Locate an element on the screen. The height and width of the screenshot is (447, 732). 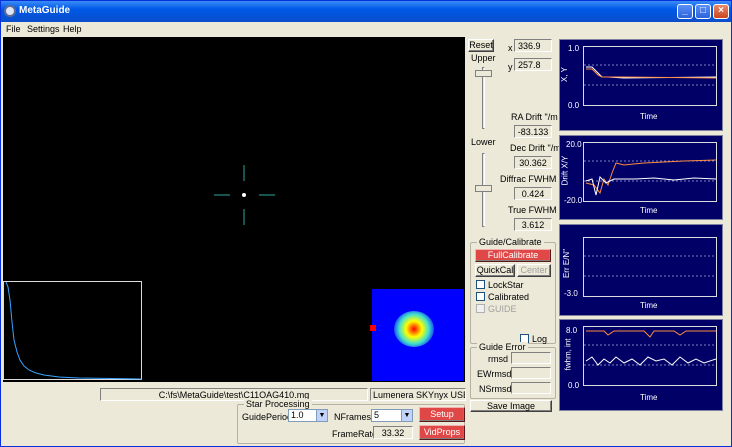
calibrated-label: Calibrated is located at coordinates (509, 297).